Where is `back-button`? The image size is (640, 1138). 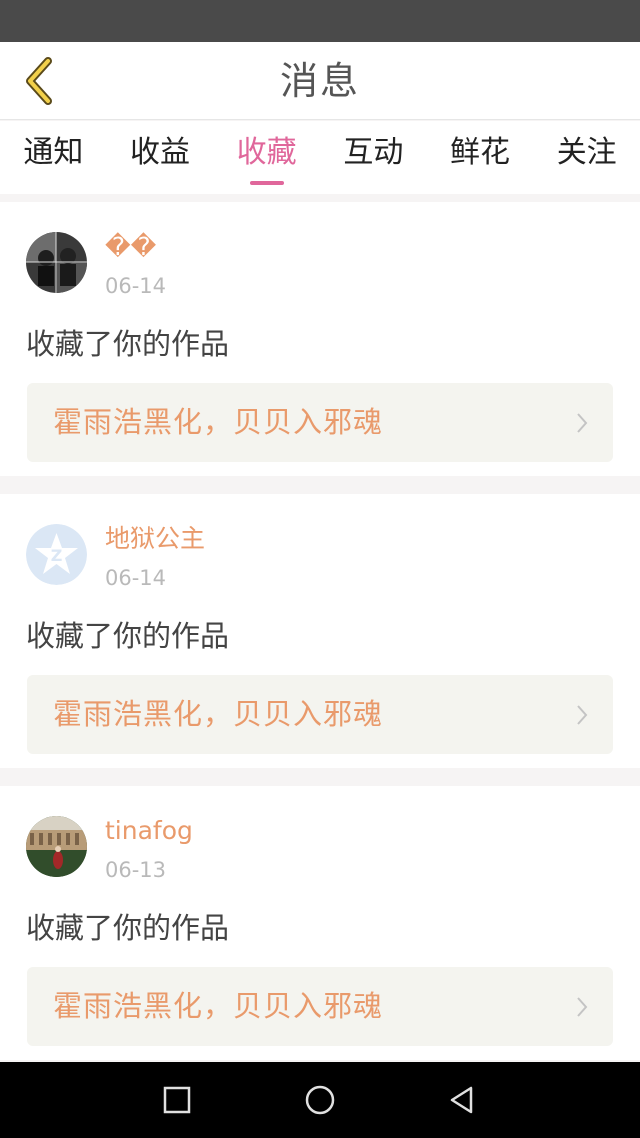 back-button is located at coordinates (39, 81).